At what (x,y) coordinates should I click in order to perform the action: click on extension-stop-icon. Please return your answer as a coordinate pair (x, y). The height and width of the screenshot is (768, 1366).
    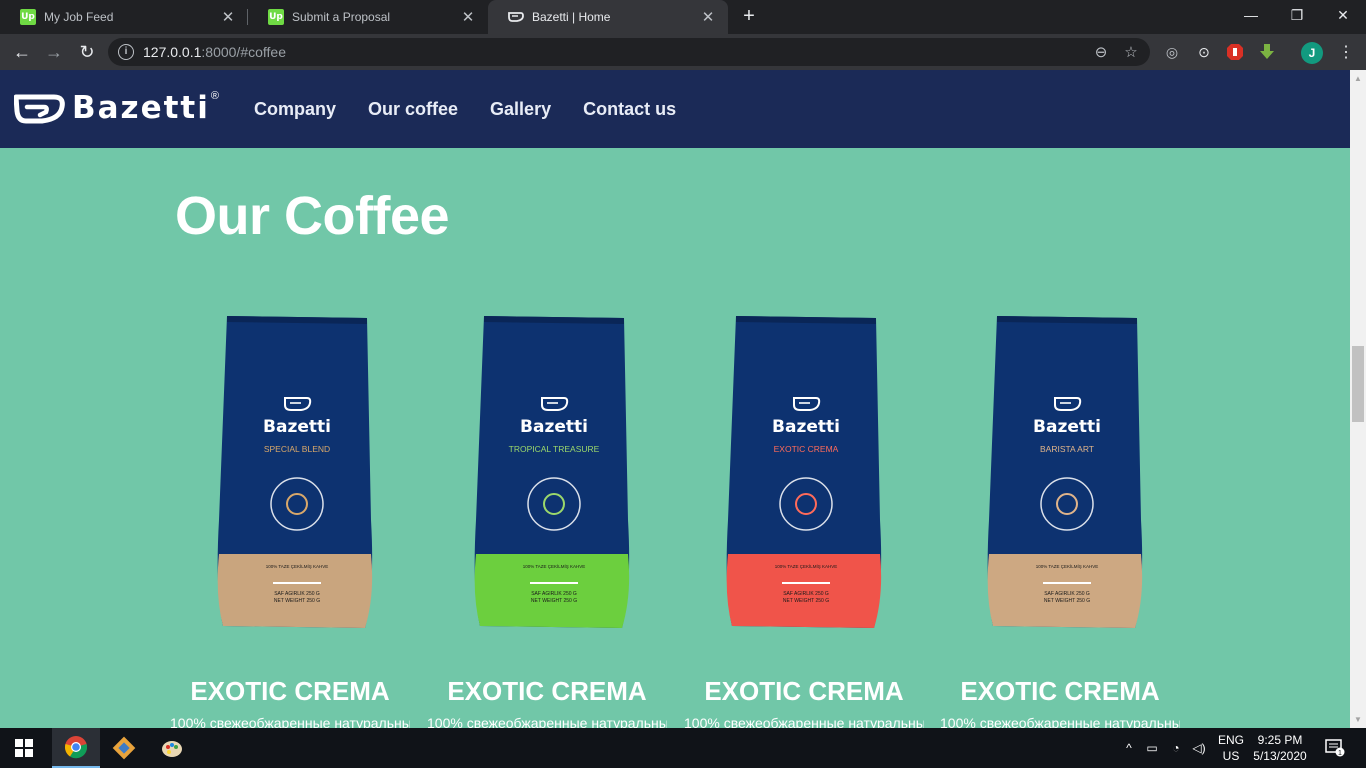
    Looking at the image, I should click on (1235, 52).